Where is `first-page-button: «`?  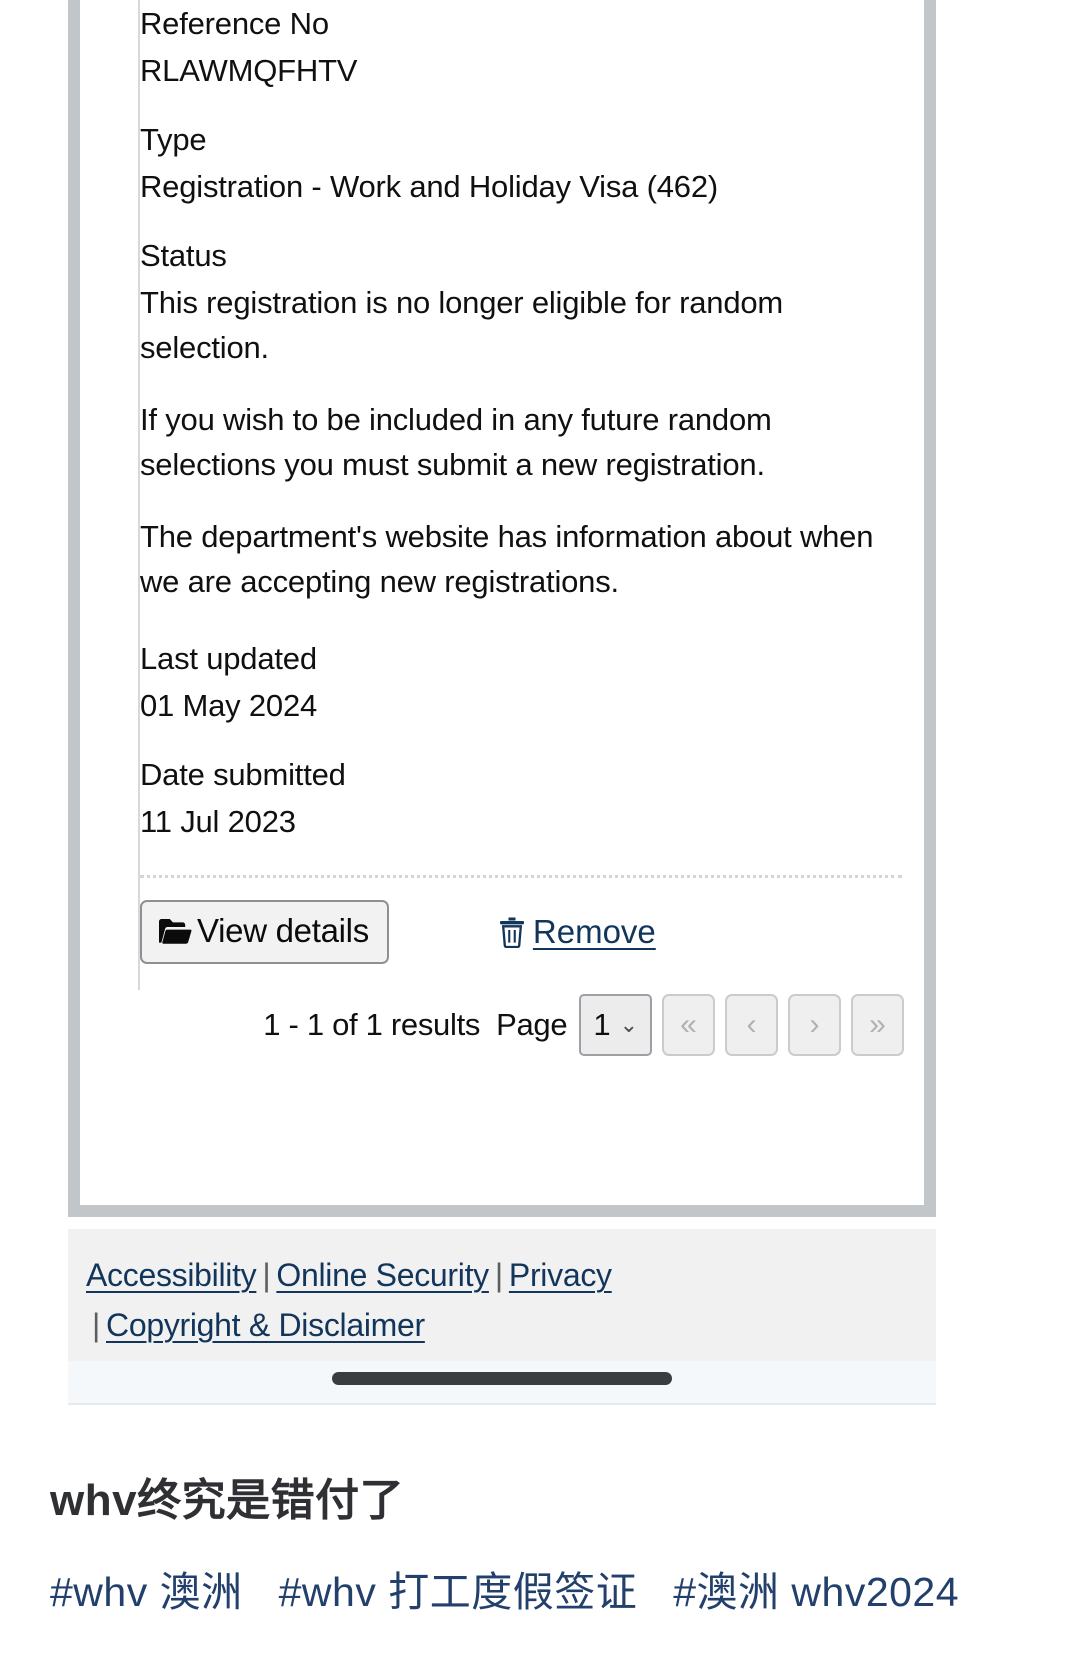 first-page-button: « is located at coordinates (688, 1025).